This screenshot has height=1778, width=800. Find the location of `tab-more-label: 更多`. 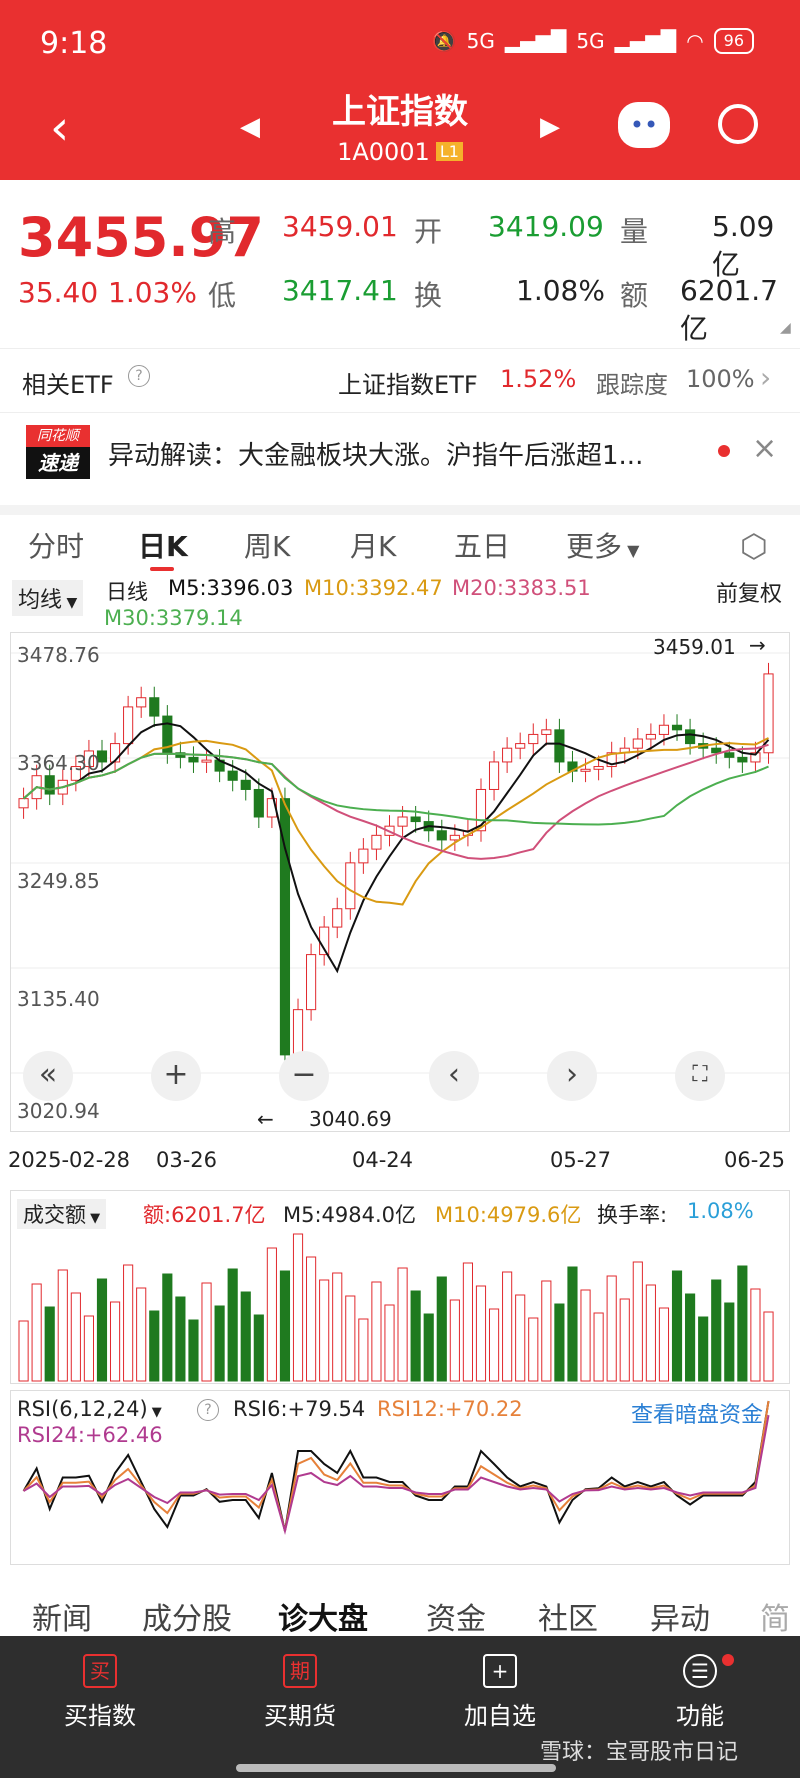

tab-more-label: 更多 is located at coordinates (594, 546).